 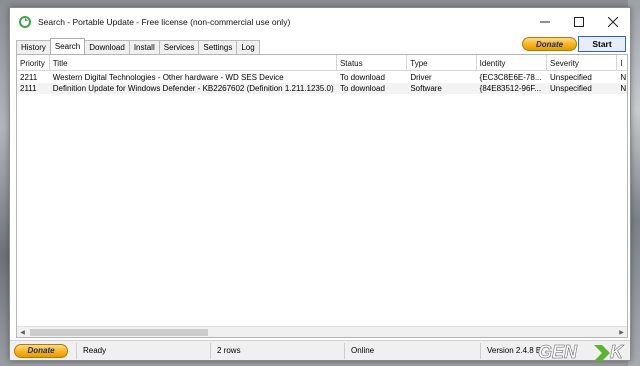 What do you see at coordinates (248, 47) in the screenshot?
I see `tab-log: Log` at bounding box center [248, 47].